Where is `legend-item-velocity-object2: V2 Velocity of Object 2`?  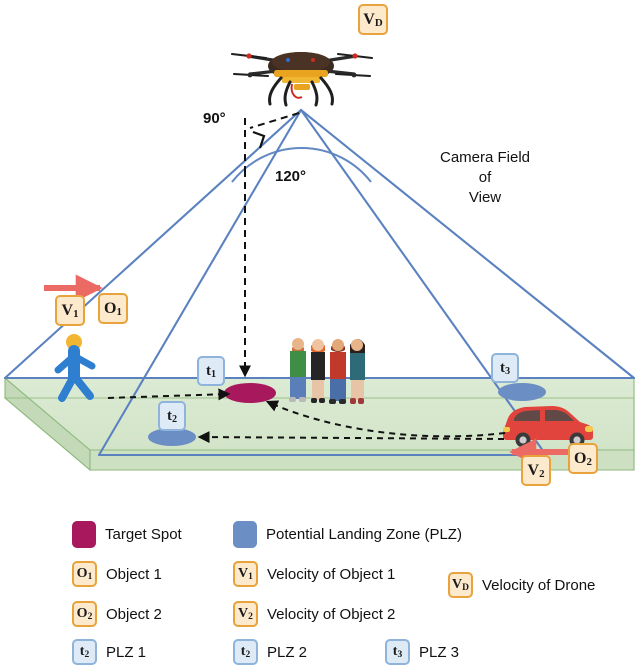
legend-item-velocity-object2: V2 Velocity of Object 2 is located at coordinates (314, 614).